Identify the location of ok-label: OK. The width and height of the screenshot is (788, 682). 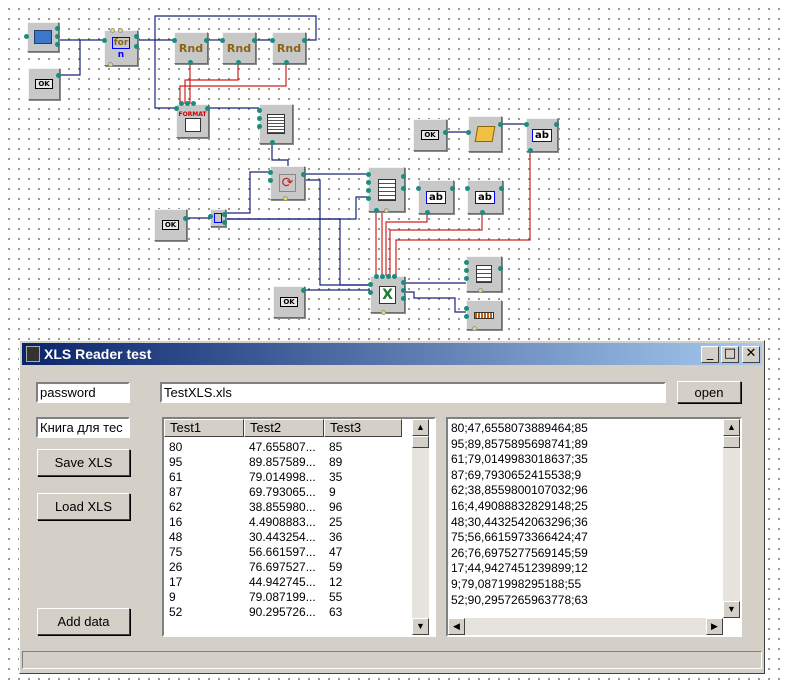
(430, 135).